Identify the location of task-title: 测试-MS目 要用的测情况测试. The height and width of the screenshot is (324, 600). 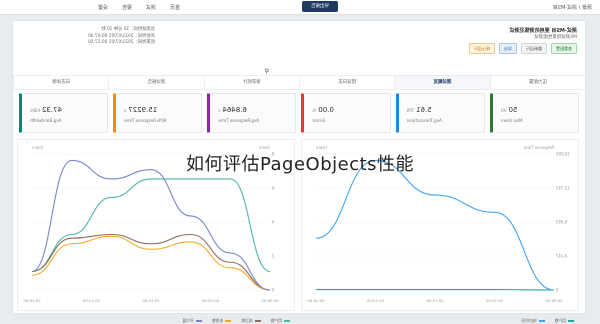
(543, 30).